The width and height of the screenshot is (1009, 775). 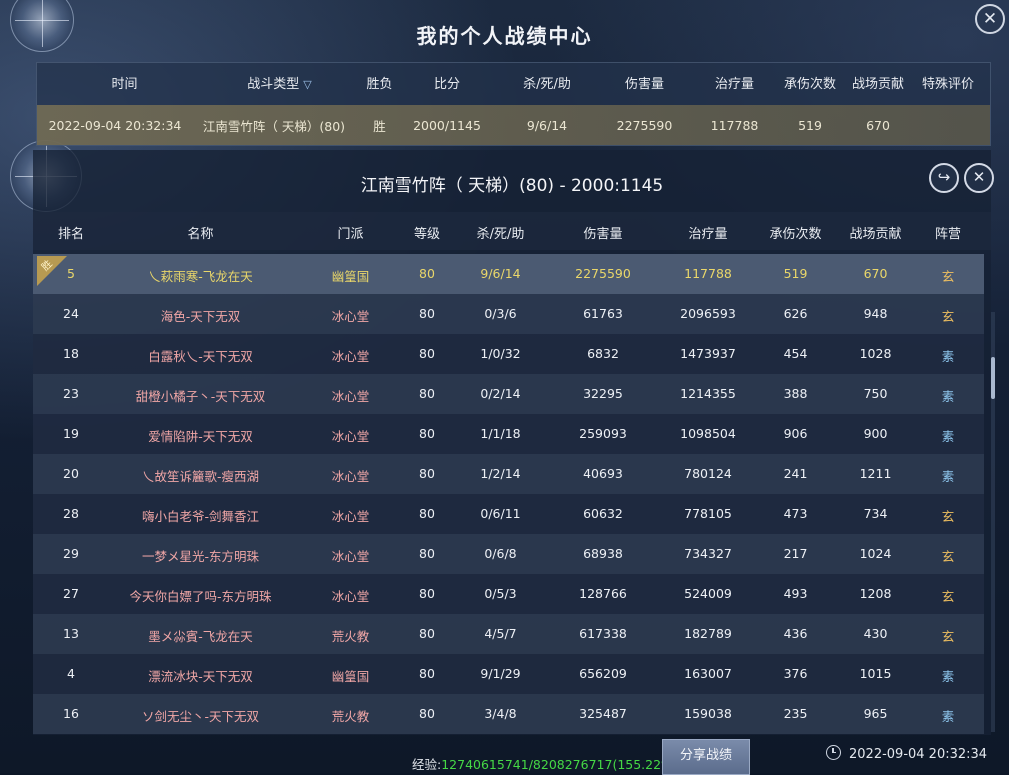 What do you see at coordinates (71, 553) in the screenshot?
I see `cell-rank: 29` at bounding box center [71, 553].